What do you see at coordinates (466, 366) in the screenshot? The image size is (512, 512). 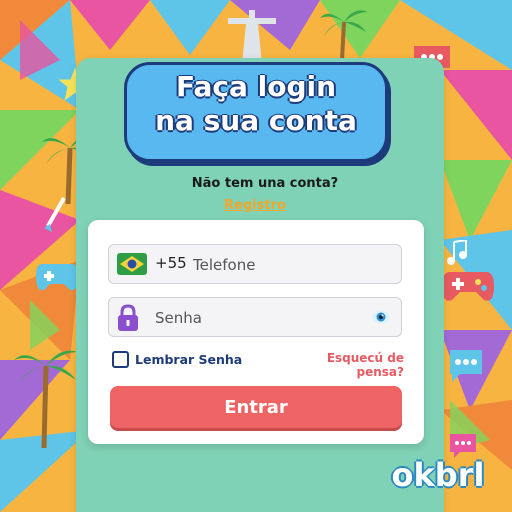 I see `chat-bubble-icon` at bounding box center [466, 366].